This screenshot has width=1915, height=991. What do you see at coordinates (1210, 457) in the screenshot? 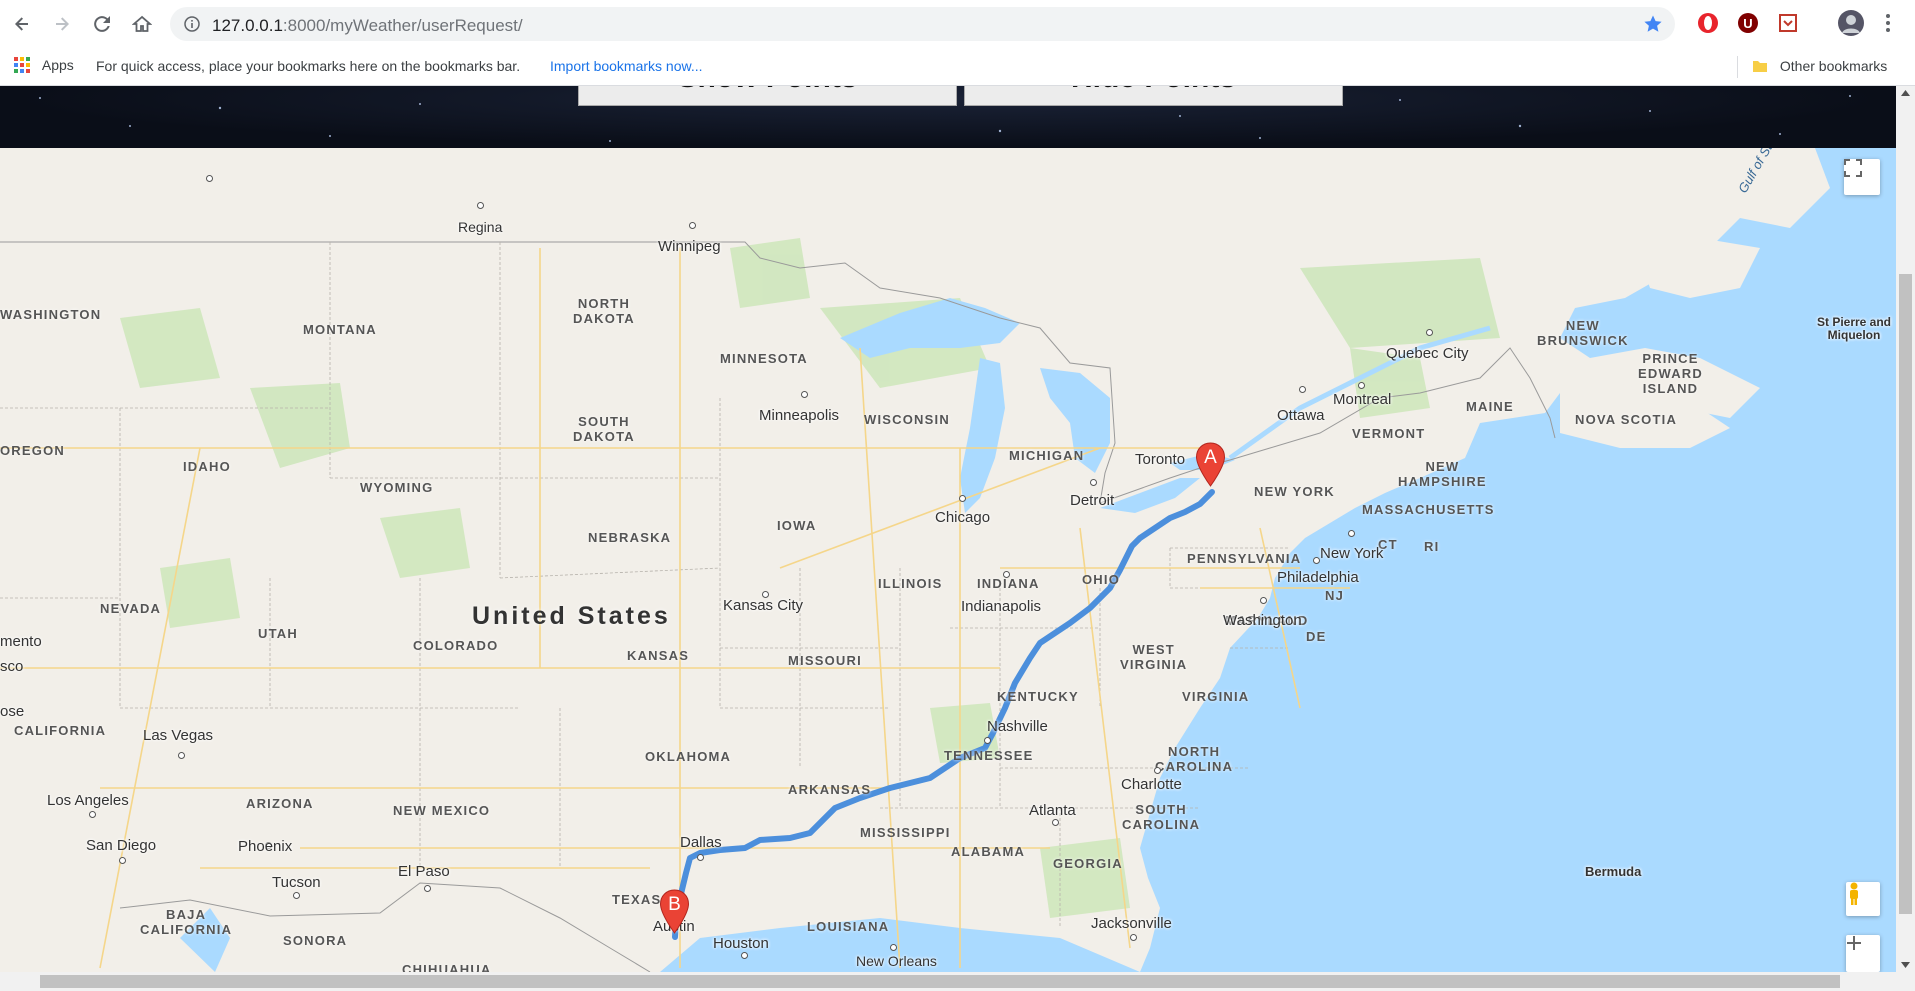
I see `route-start-label: A` at bounding box center [1210, 457].